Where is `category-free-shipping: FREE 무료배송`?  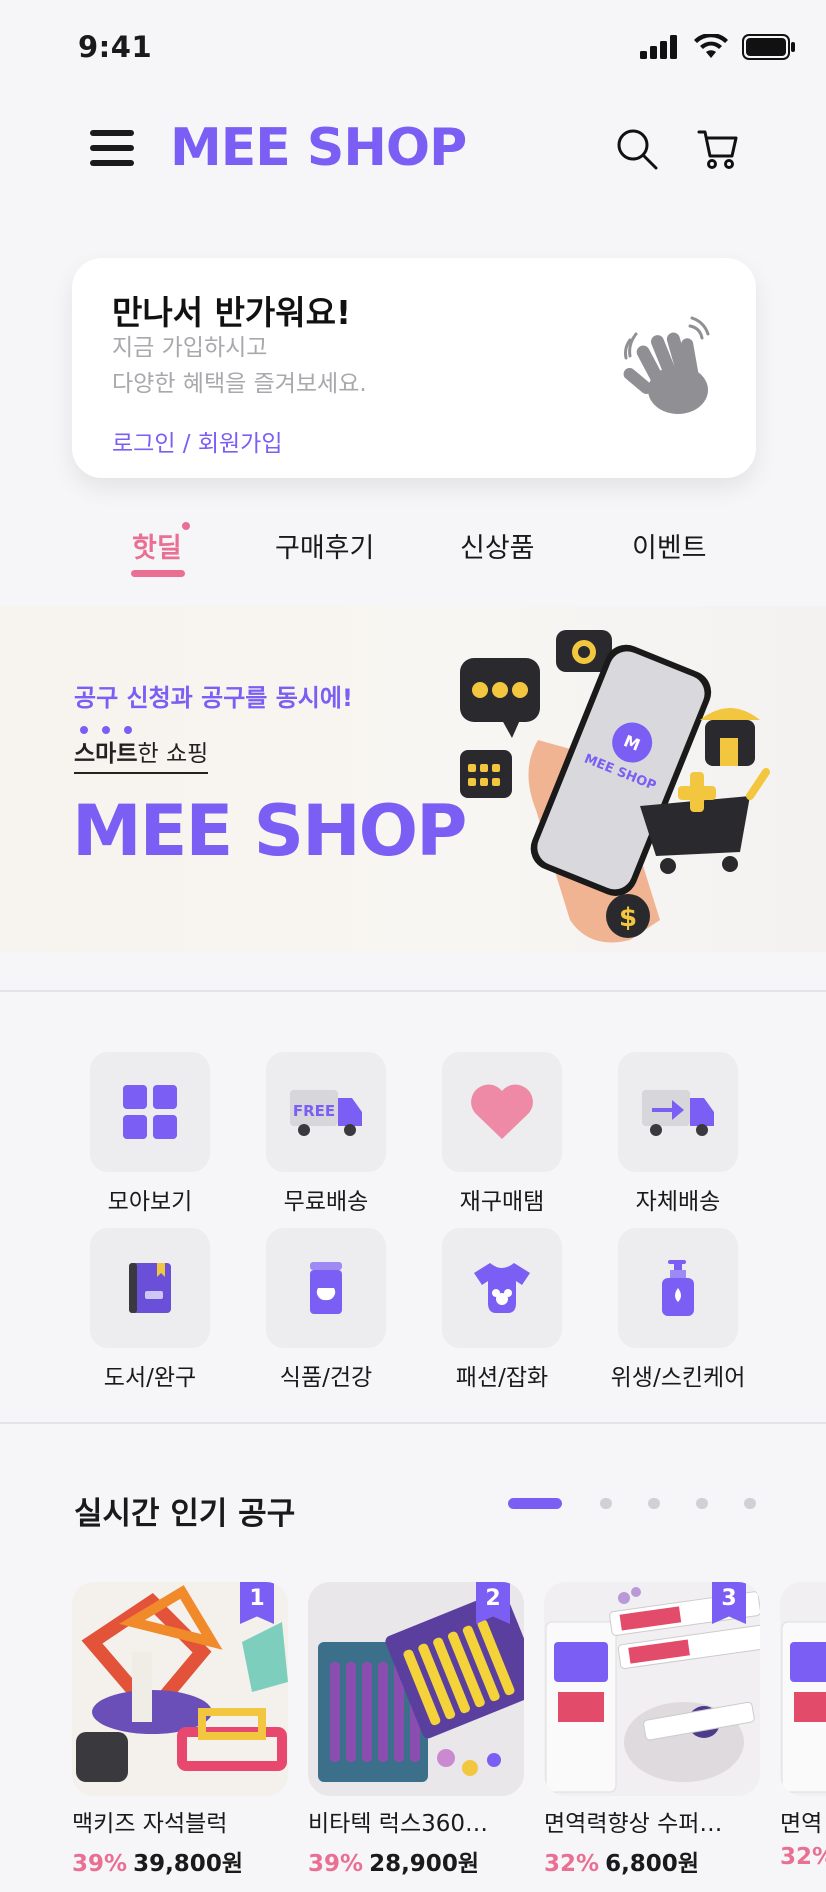 category-free-shipping: FREE 무료배송 is located at coordinates (326, 1134).